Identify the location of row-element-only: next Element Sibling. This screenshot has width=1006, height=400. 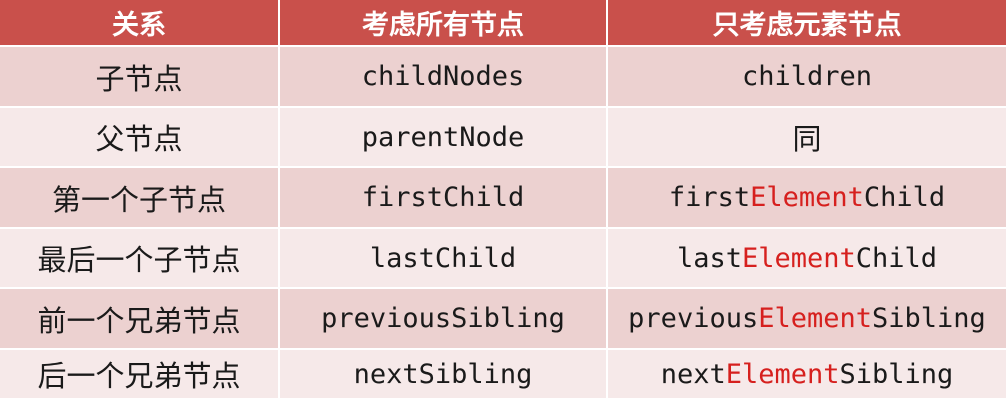
(807, 375).